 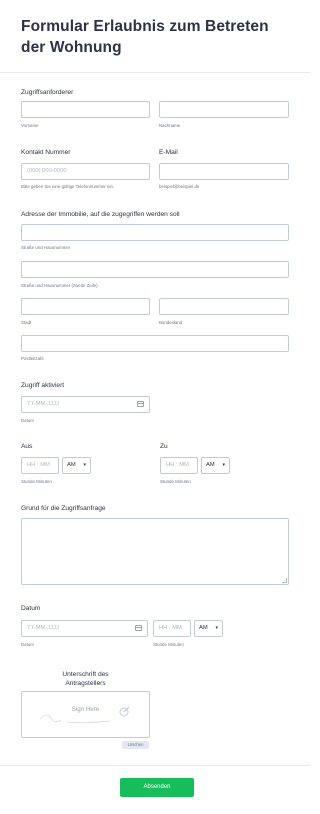 What do you see at coordinates (71, 465) in the screenshot?
I see `from-ampm-value: AM` at bounding box center [71, 465].